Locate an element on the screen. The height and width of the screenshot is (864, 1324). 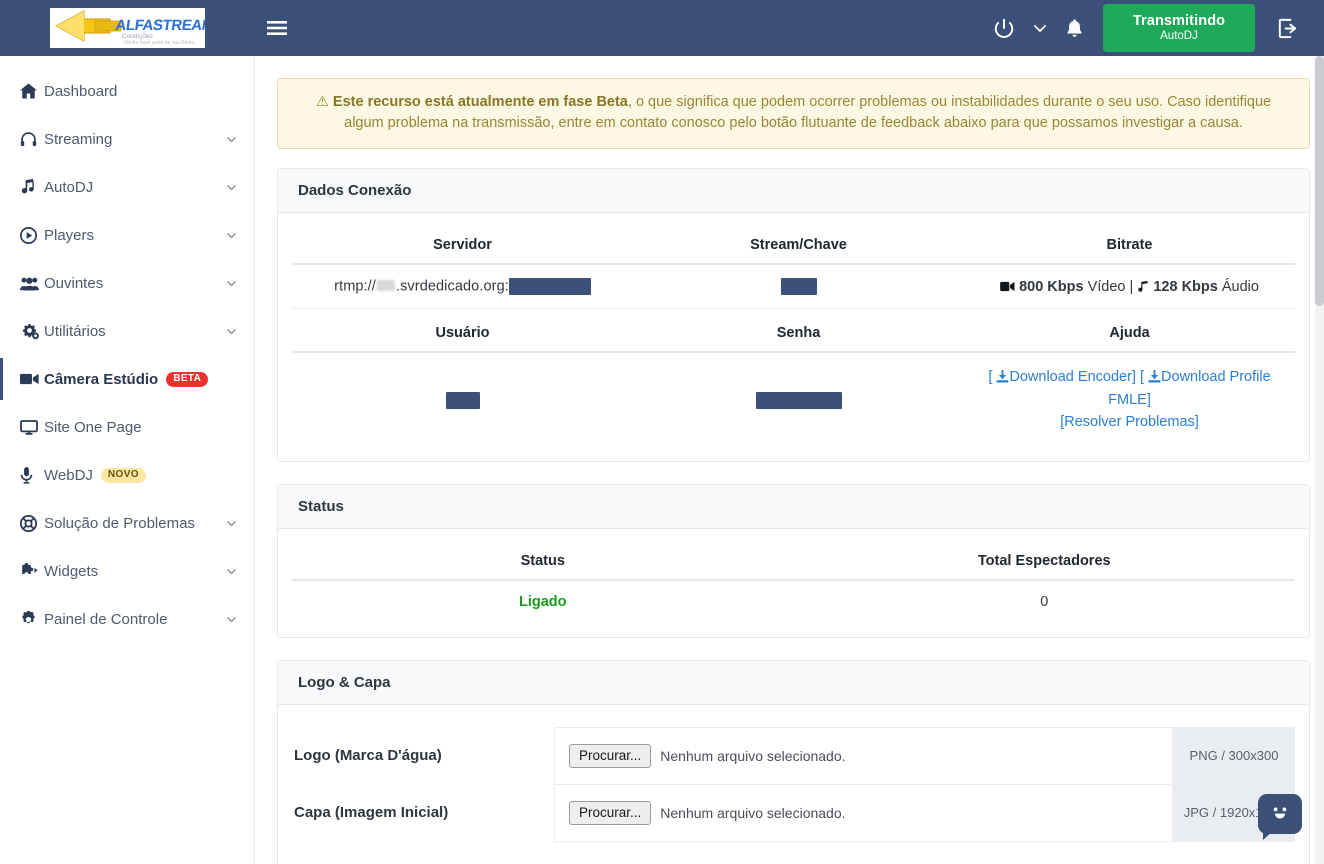
sidebar-item-label: WebDJ is located at coordinates (68, 475).